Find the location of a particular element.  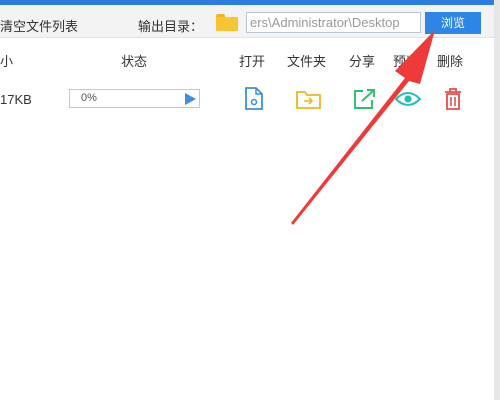

progress-text: 0% is located at coordinates (89, 98).